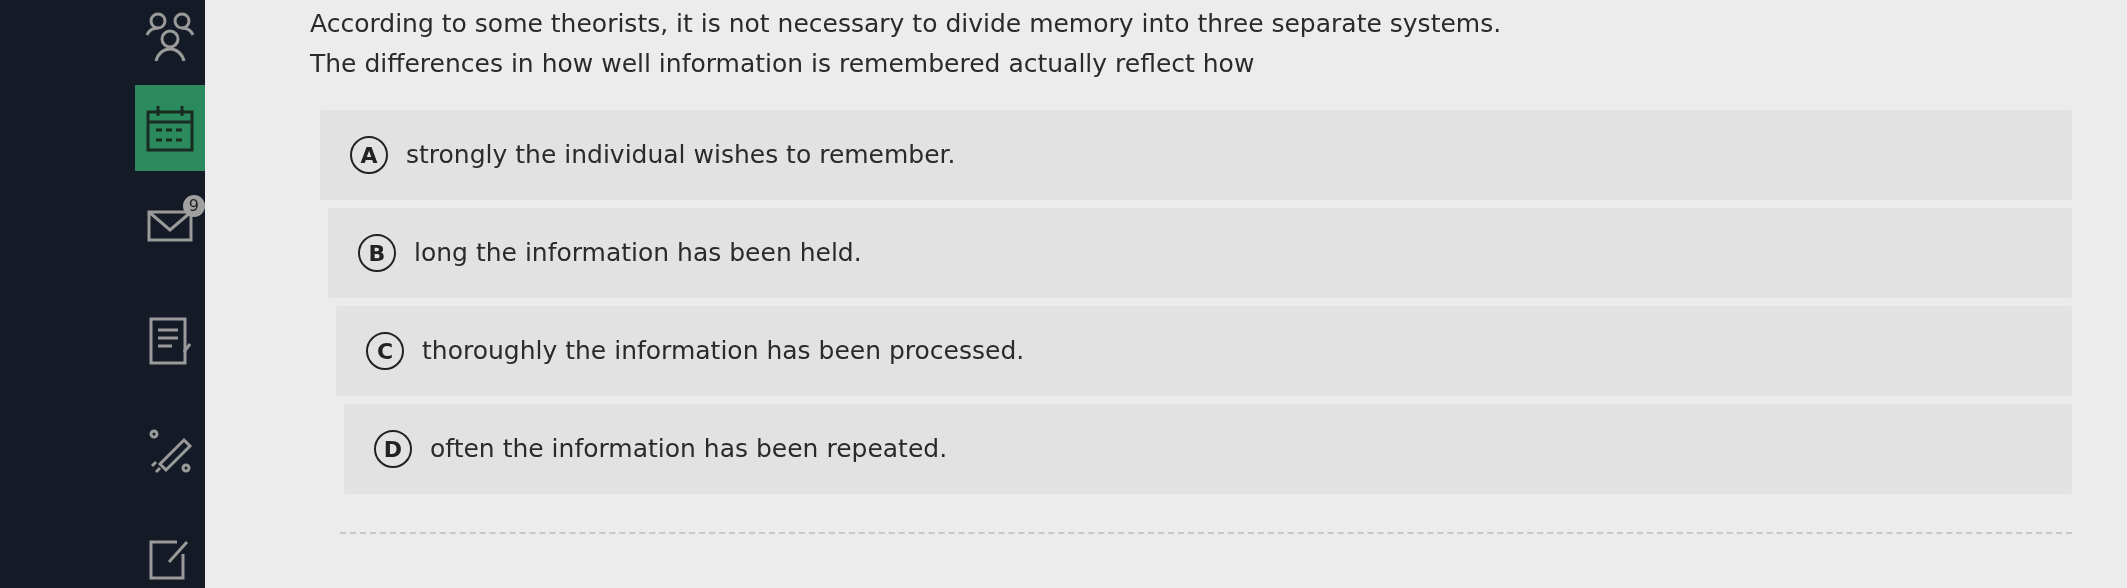 The width and height of the screenshot is (2127, 588). Describe the element at coordinates (170, 128) in the screenshot. I see `sidebar-button` at that location.